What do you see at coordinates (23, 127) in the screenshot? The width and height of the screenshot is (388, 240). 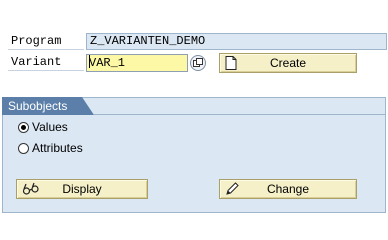 I see `radio-selected-icon` at bounding box center [23, 127].